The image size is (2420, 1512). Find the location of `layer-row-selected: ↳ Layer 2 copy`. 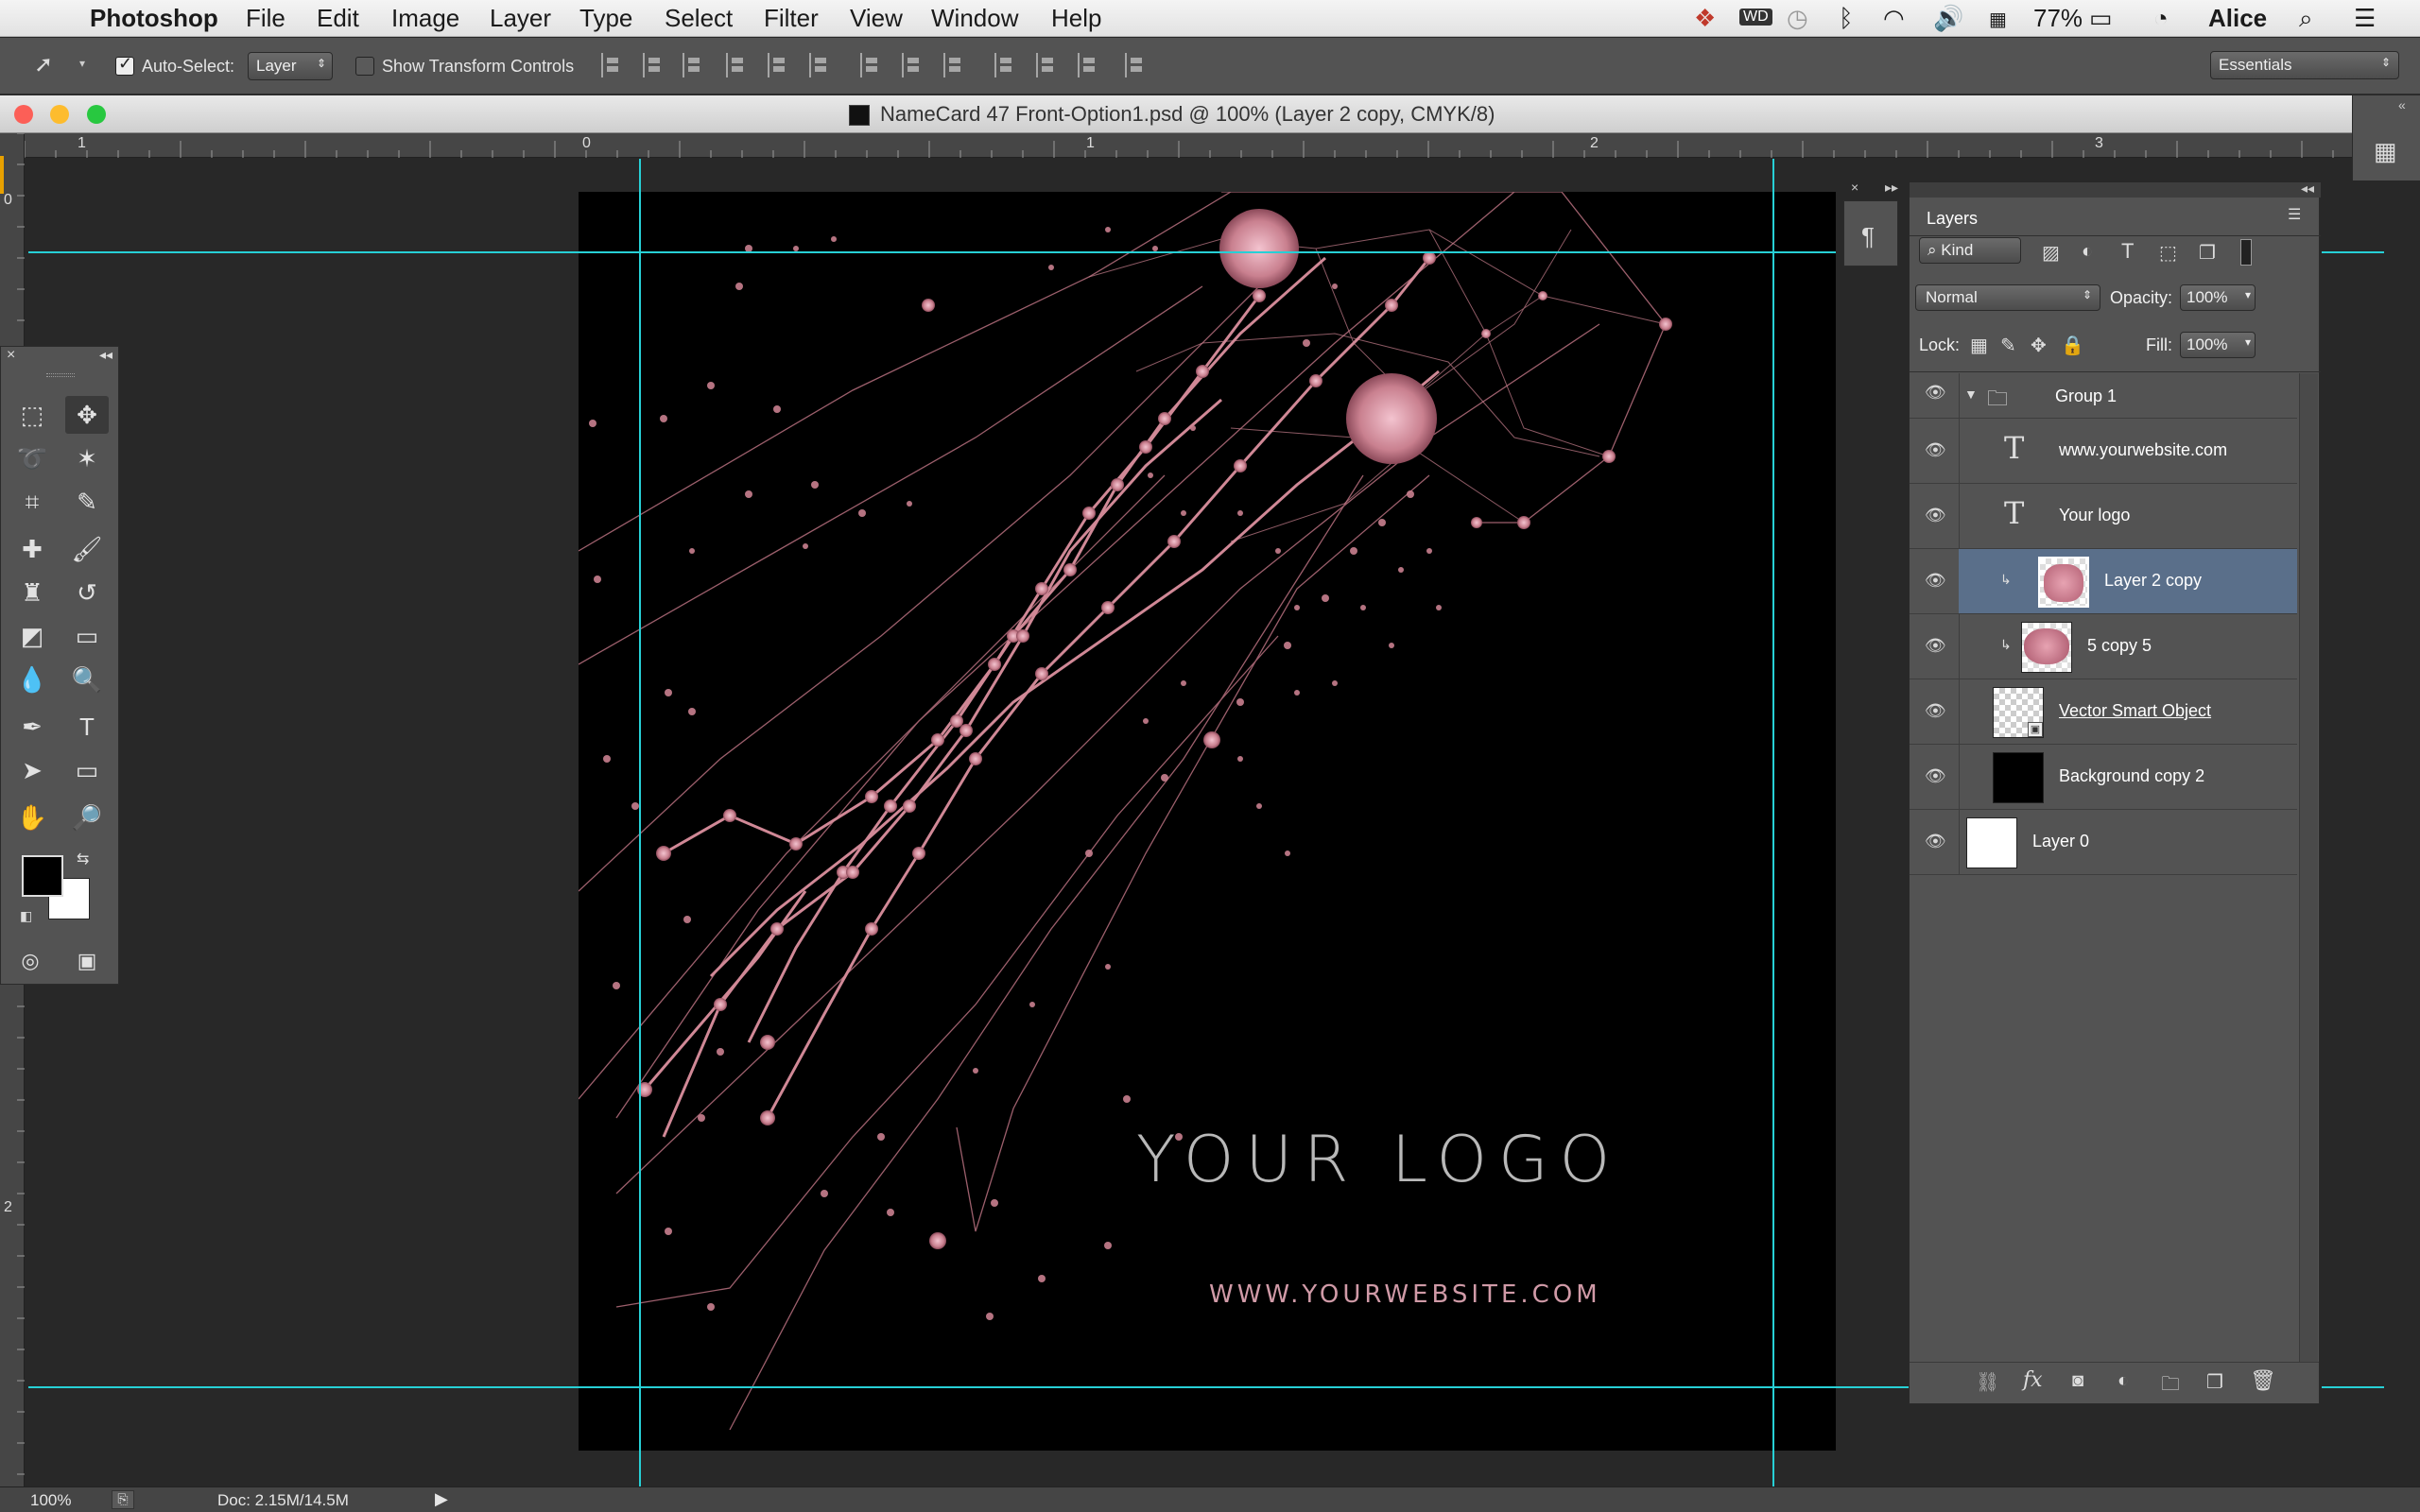

layer-row-selected: ↳ Layer 2 copy is located at coordinates (2128, 581).